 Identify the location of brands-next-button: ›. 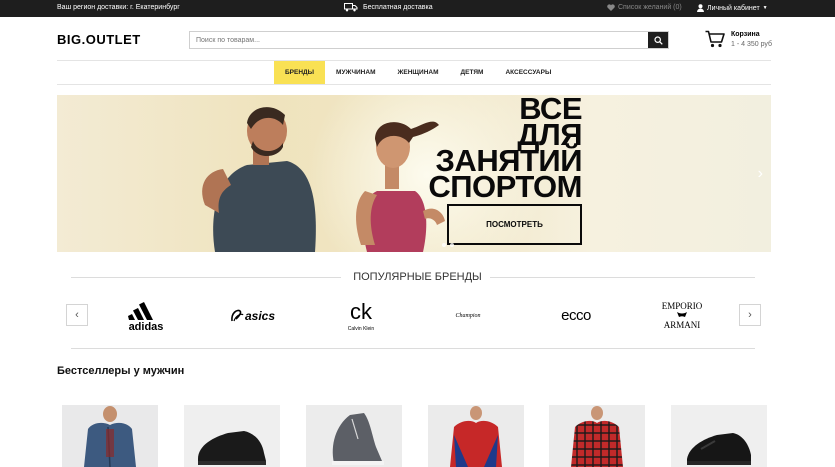
(750, 315).